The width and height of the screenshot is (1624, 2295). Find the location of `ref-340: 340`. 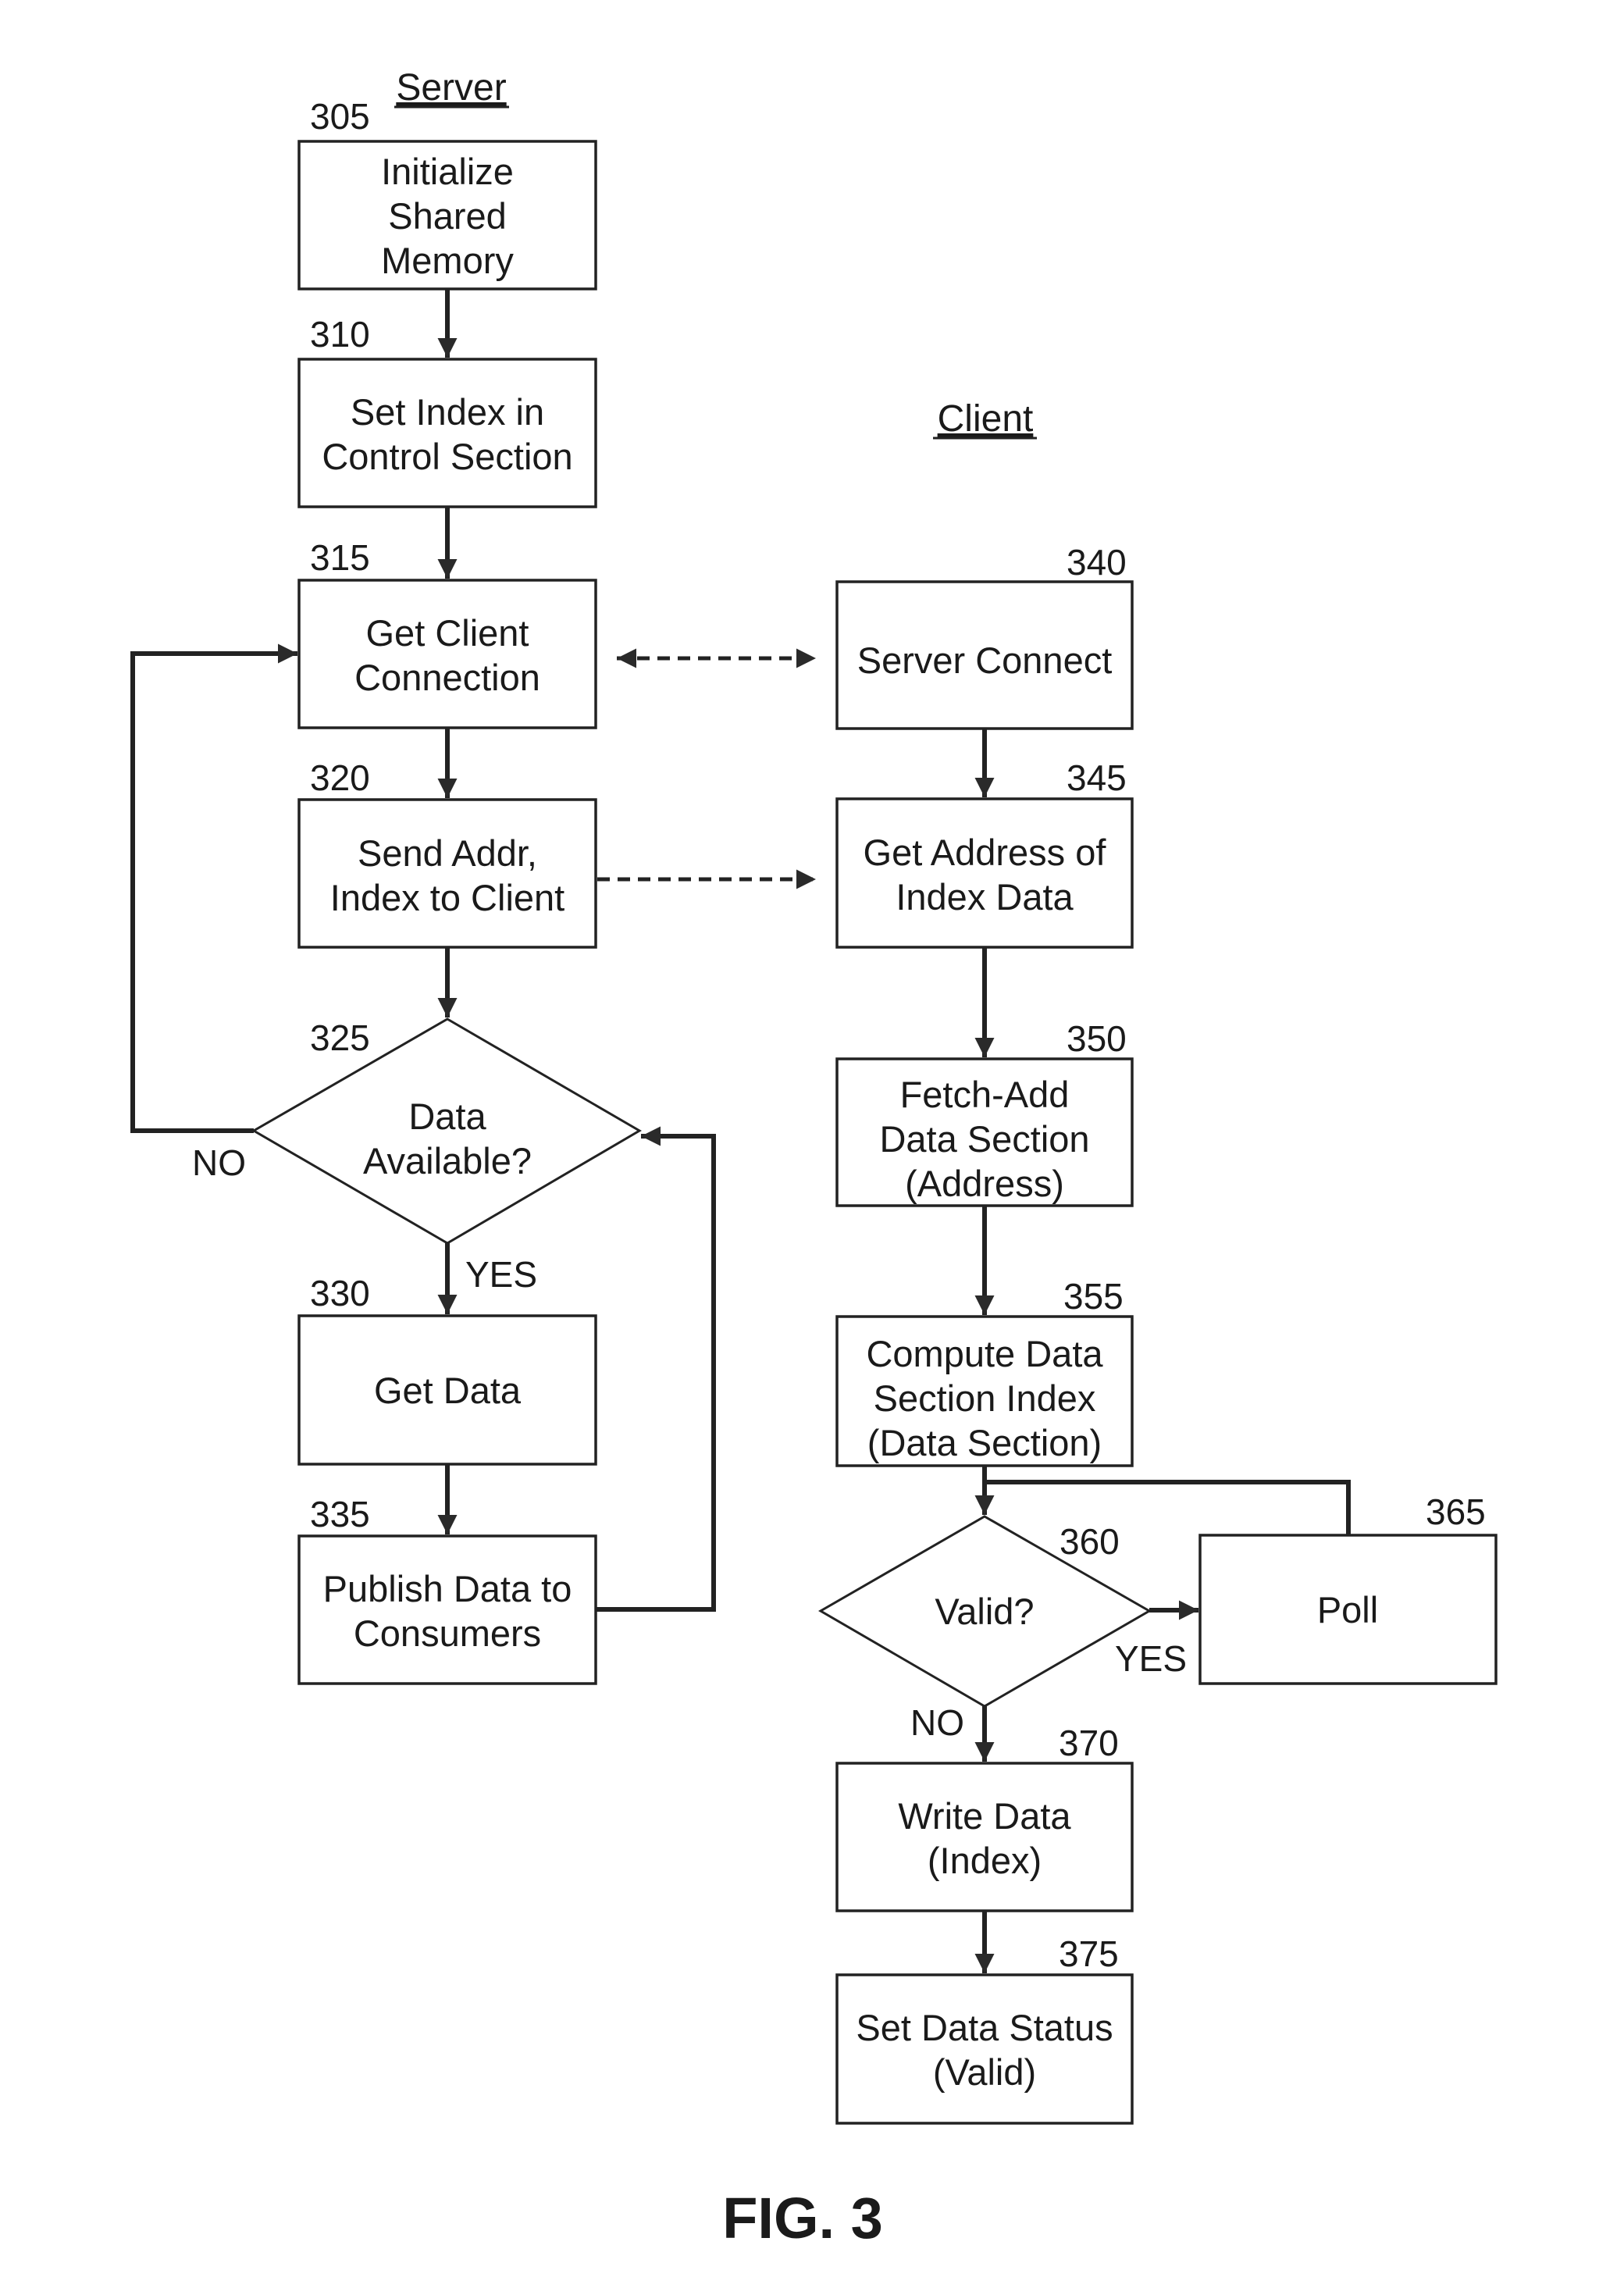

ref-340: 340 is located at coordinates (1097, 562).